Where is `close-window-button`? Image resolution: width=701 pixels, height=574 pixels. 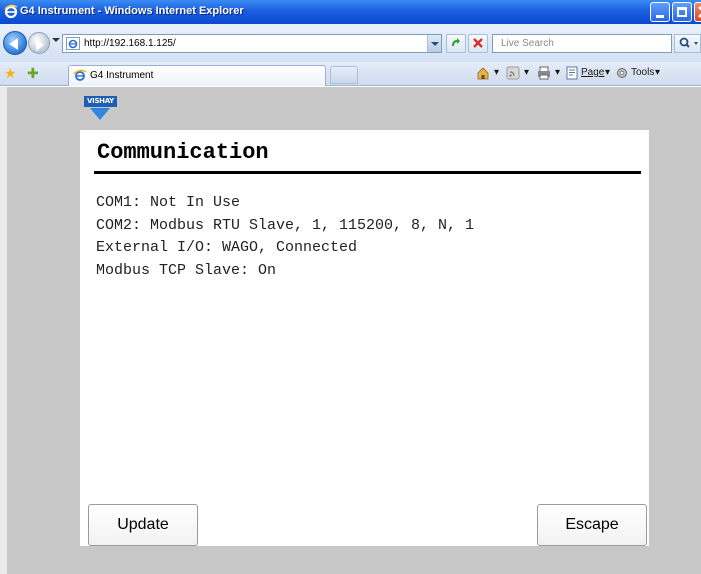
close-window-button is located at coordinates (697, 12).